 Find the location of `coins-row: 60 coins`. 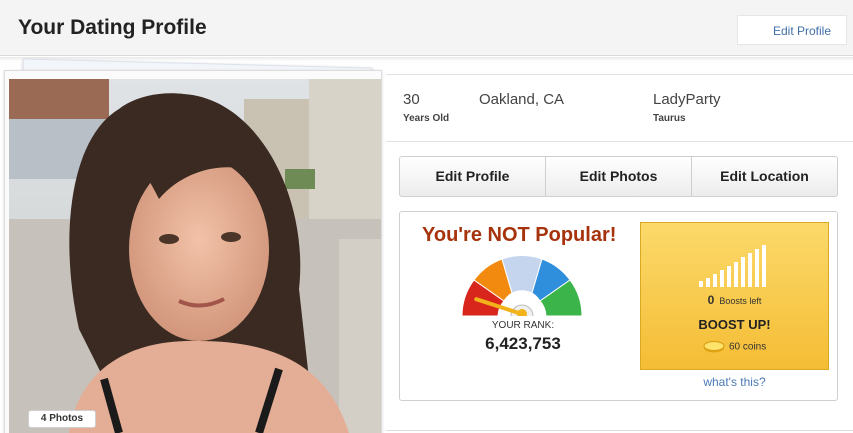

coins-row: 60 coins is located at coordinates (734, 347).